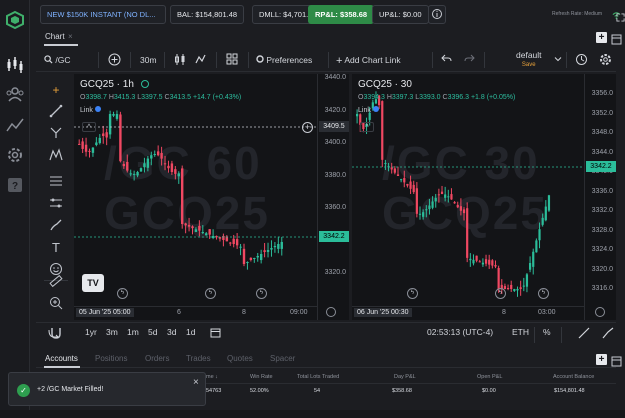  I want to click on chart-type-icon, so click(180, 60).